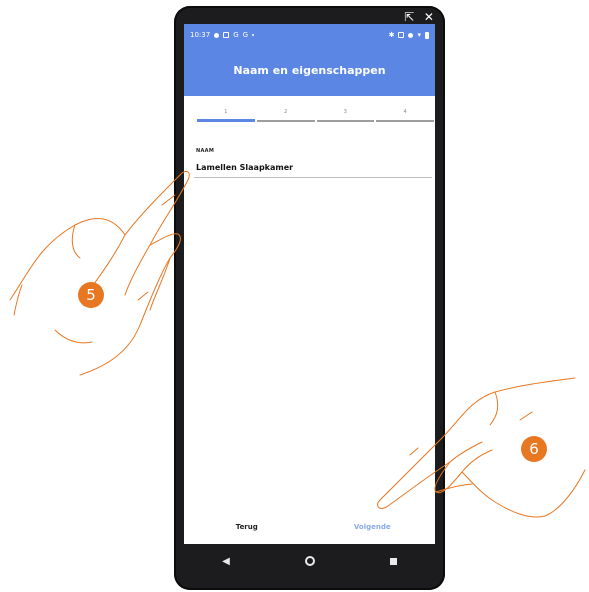 The width and height of the screenshot is (589, 592). I want to click on next-button: Volgende, so click(373, 527).